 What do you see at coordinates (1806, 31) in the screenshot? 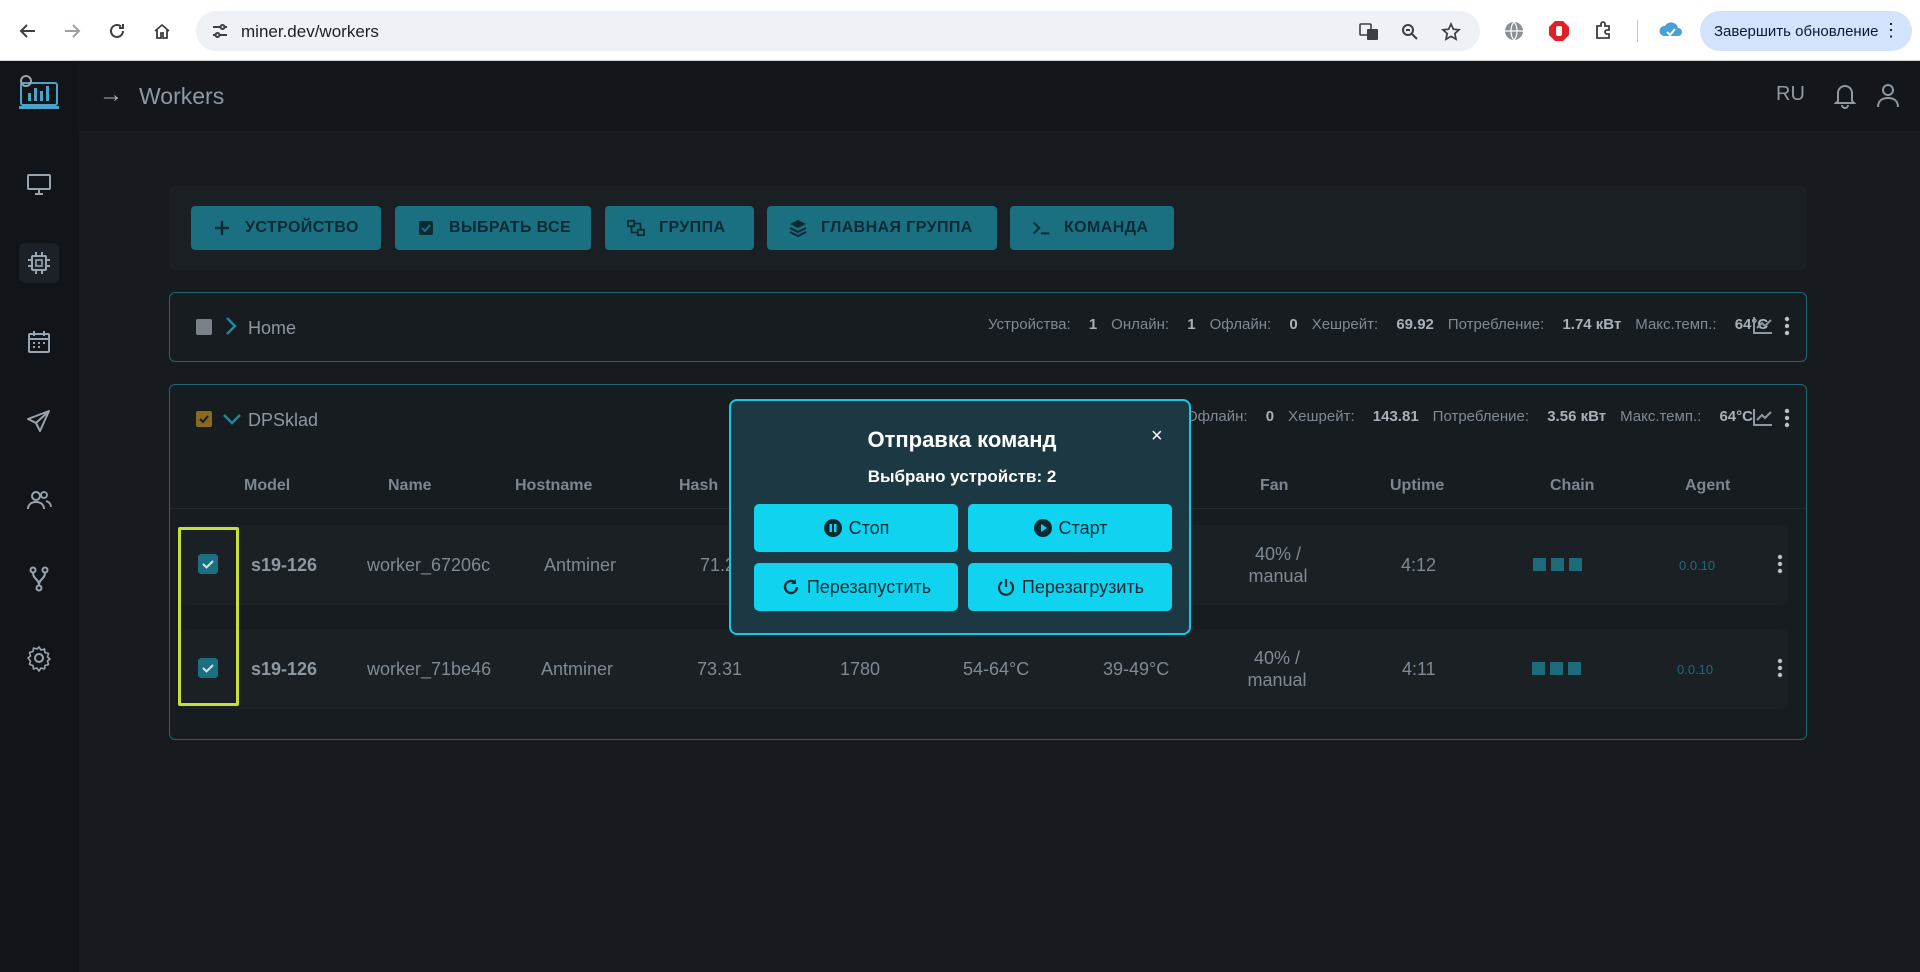
I see `finish-update-button: Завершить обновление ⋮` at bounding box center [1806, 31].